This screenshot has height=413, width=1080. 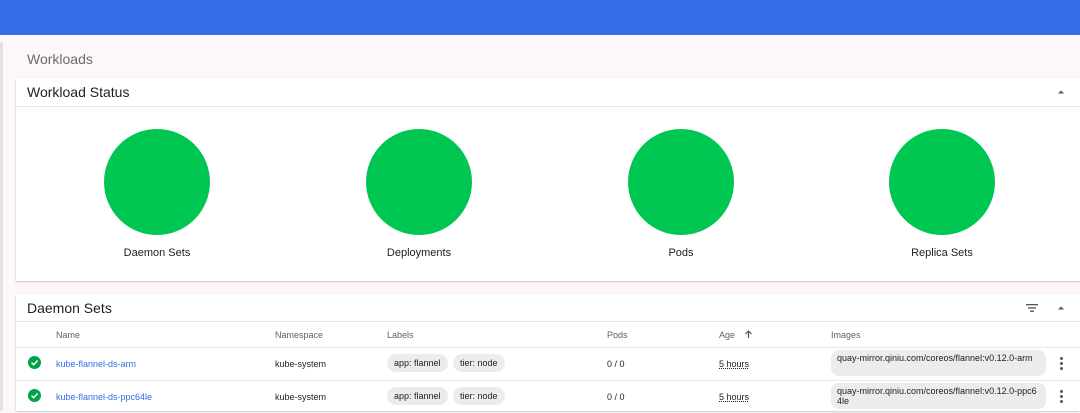 I want to click on status-daemon-sets: Daemon Sets, so click(x=157, y=182).